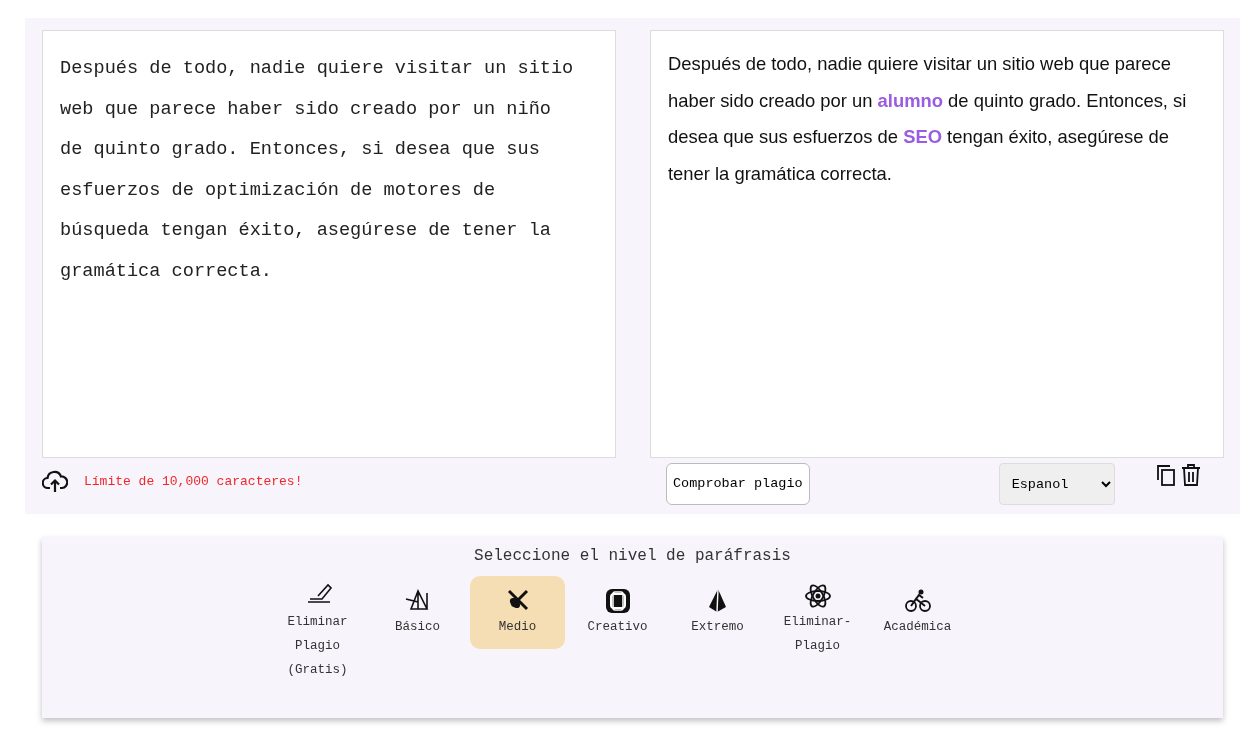 This screenshot has width=1255, height=731. Describe the element at coordinates (817, 620) in the screenshot. I see `paraphrase-level-option: Eliminar-Plagio` at that location.